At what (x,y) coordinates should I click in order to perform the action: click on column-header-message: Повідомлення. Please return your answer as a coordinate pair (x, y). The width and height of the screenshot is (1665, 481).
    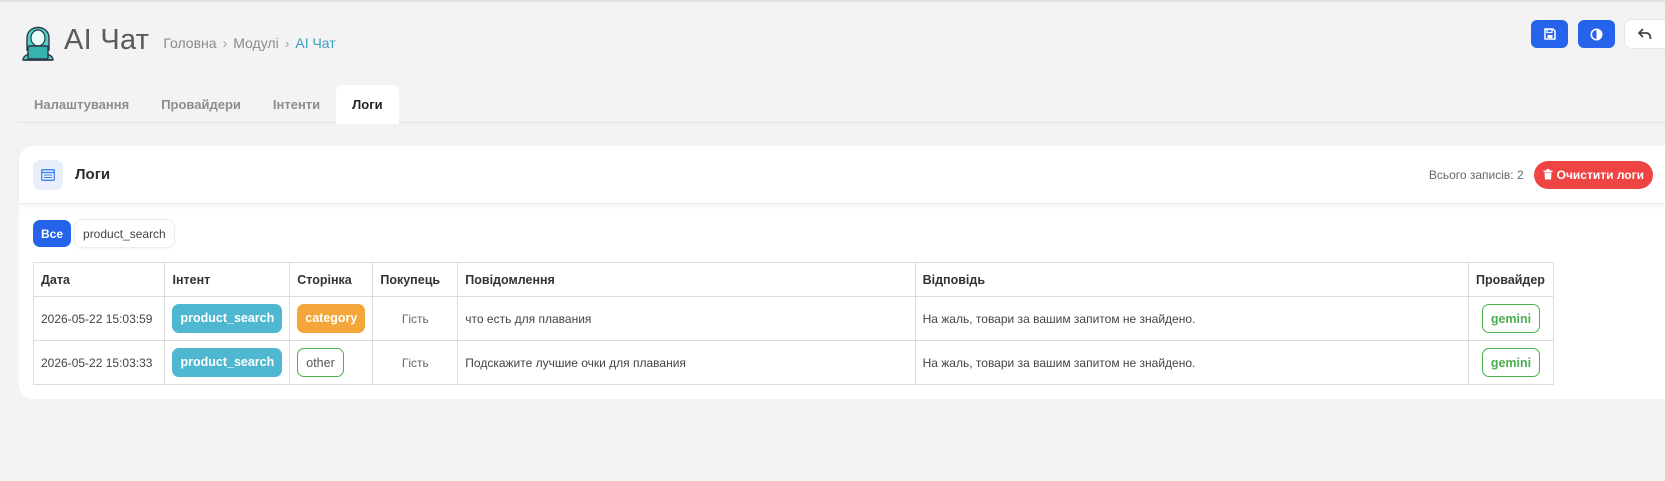
    Looking at the image, I should click on (686, 279).